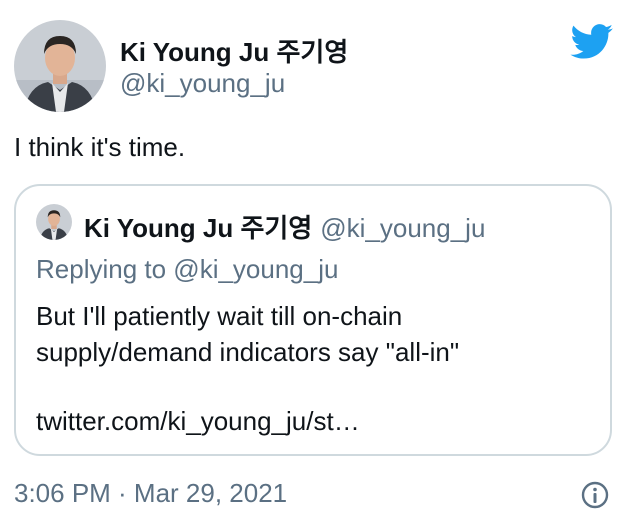 This screenshot has width=628, height=520. Describe the element at coordinates (187, 269) in the screenshot. I see `replying-to-label: Replying to @ki_young_ju` at that location.